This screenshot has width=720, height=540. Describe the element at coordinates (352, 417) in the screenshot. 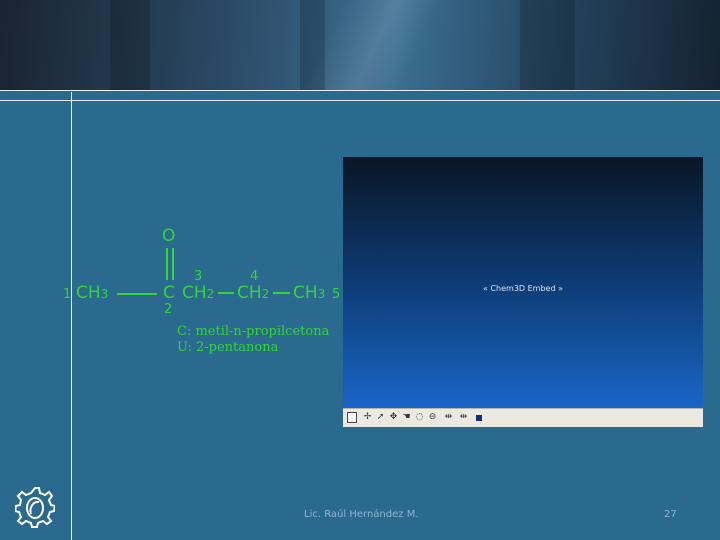

I see `document-icon` at that location.